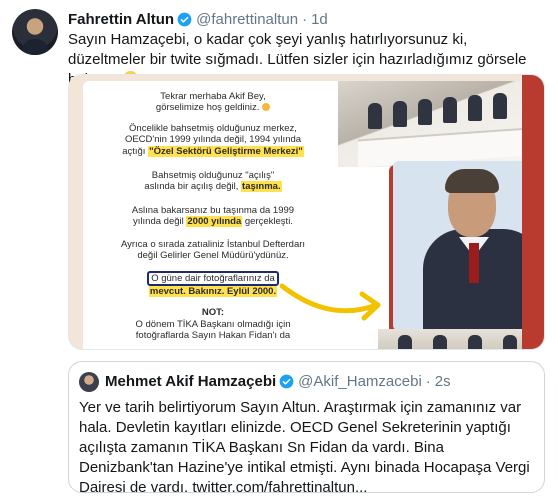 The width and height of the screenshot is (558, 499). I want to click on infographic-line: Aslına bakarsanız bu taşınma da 1999, so click(213, 210).